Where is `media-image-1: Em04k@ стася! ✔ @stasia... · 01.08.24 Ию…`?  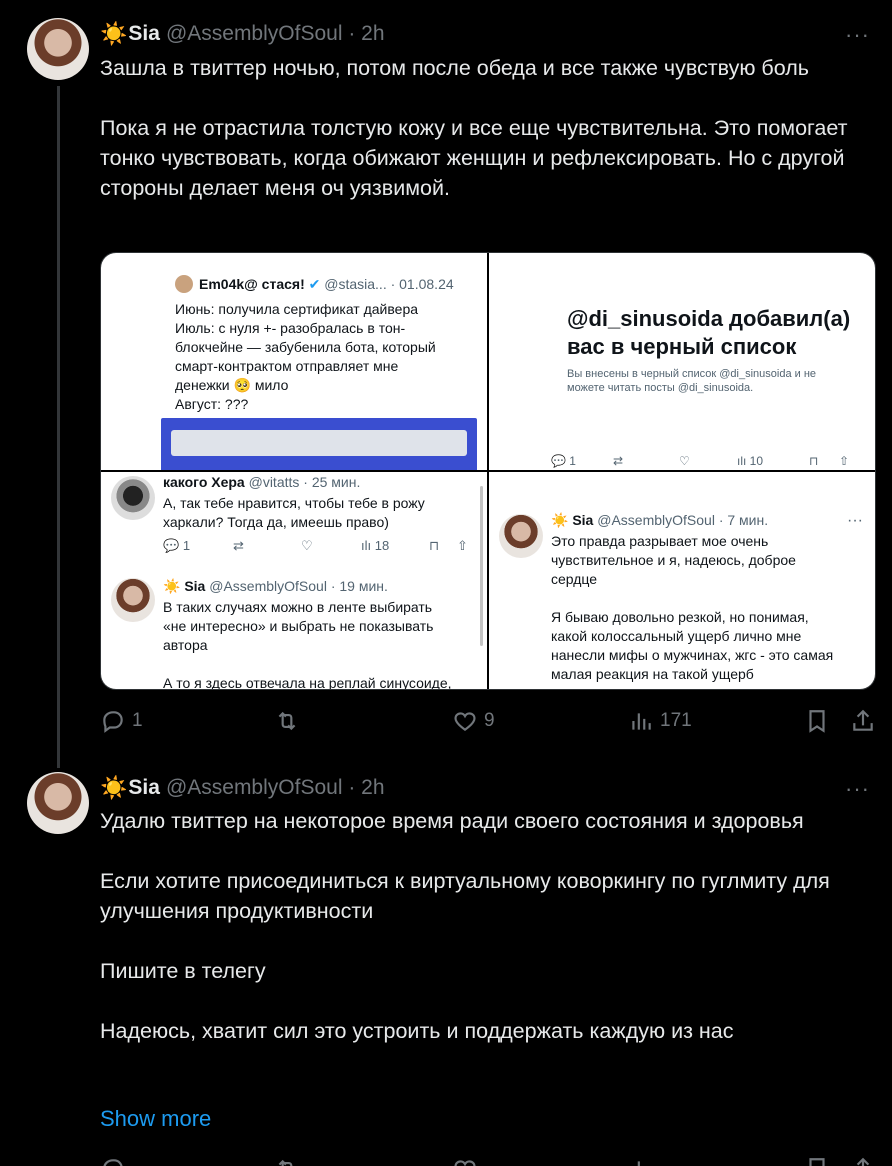 media-image-1: Em04k@ стася! ✔ @stasia... · 01.08.24 Ию… is located at coordinates (294, 361).